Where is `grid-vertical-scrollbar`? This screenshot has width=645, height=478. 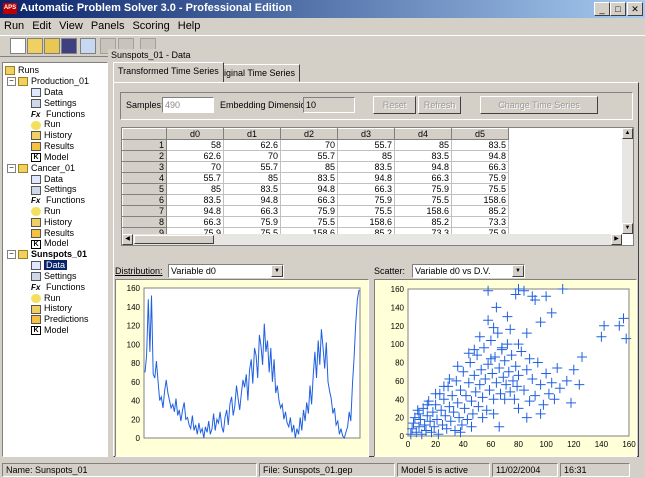
grid-vertical-scrollbar is located at coordinates (627, 181).